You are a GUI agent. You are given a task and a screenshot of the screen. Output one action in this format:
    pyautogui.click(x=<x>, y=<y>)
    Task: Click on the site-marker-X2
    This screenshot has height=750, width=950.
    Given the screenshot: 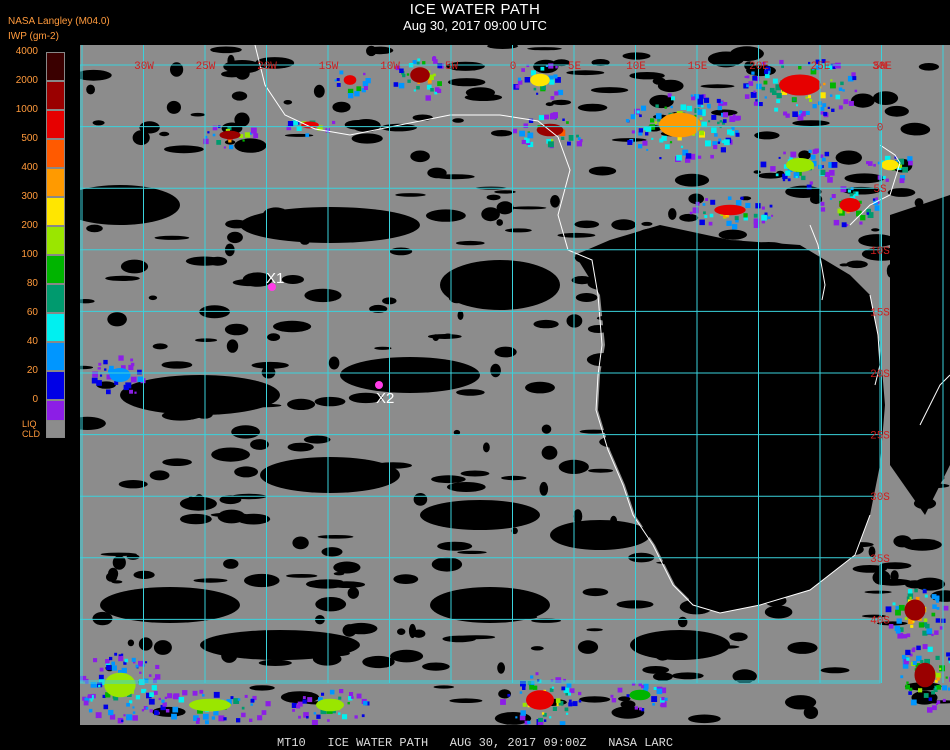 What is the action you would take?
    pyautogui.click(x=379, y=385)
    